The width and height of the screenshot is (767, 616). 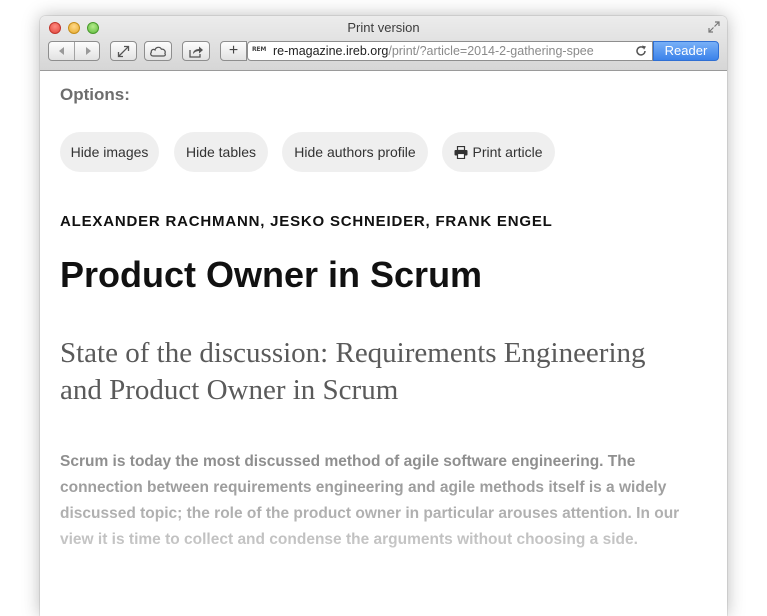 I want to click on cloud-icon, so click(x=158, y=51).